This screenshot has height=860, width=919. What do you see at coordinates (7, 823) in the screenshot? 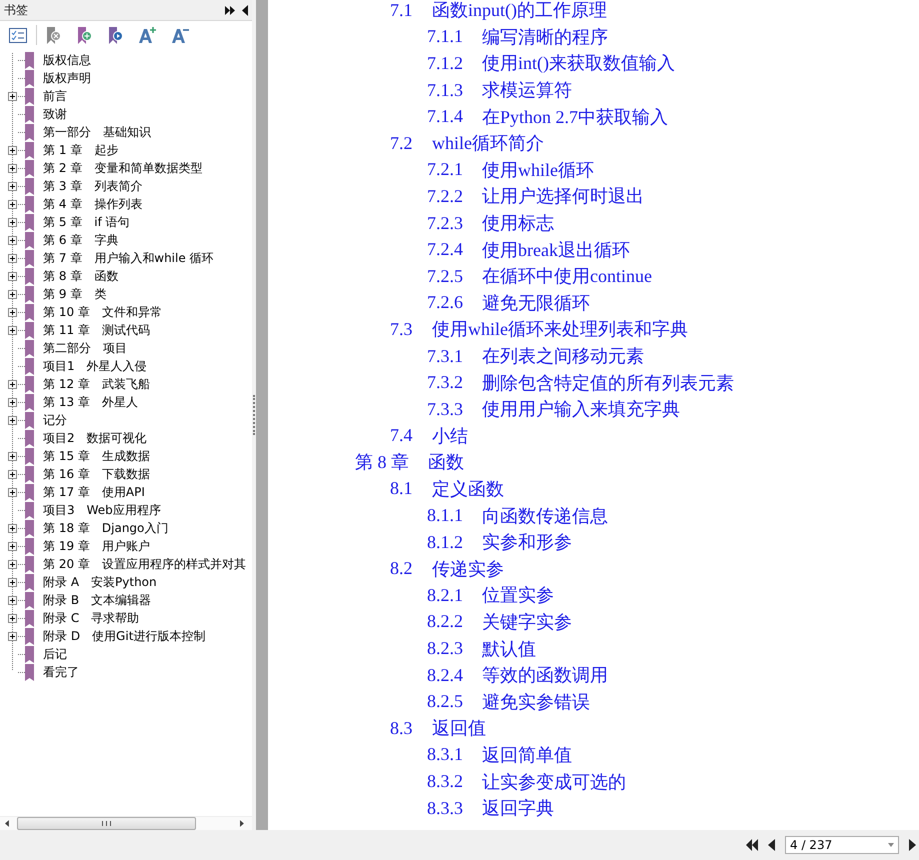
I see `scroll-left-icon` at bounding box center [7, 823].